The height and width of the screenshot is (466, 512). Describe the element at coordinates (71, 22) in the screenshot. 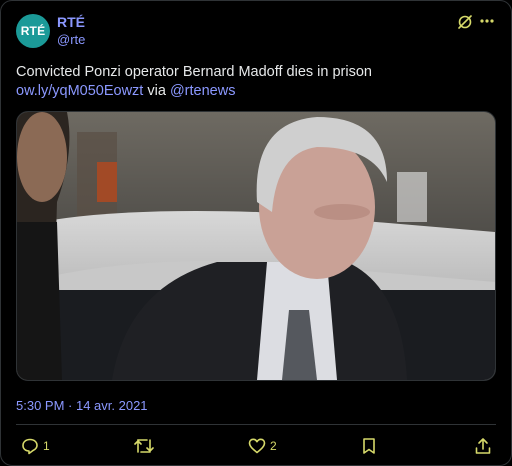

I see `display-name: RTÉ` at that location.